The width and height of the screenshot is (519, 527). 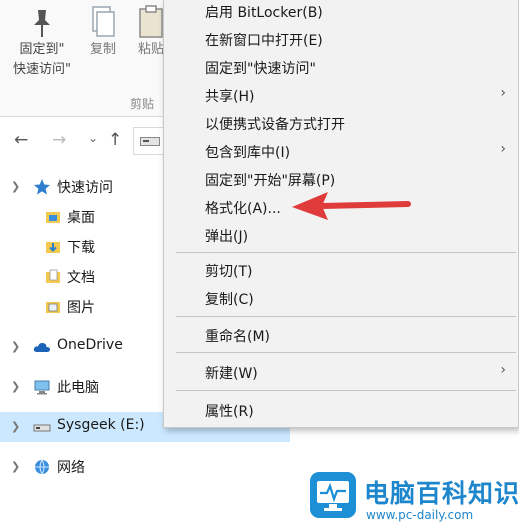 I want to click on menu-item-enable-bitlocker: 启用 BitLocker(B), so click(x=341, y=13).